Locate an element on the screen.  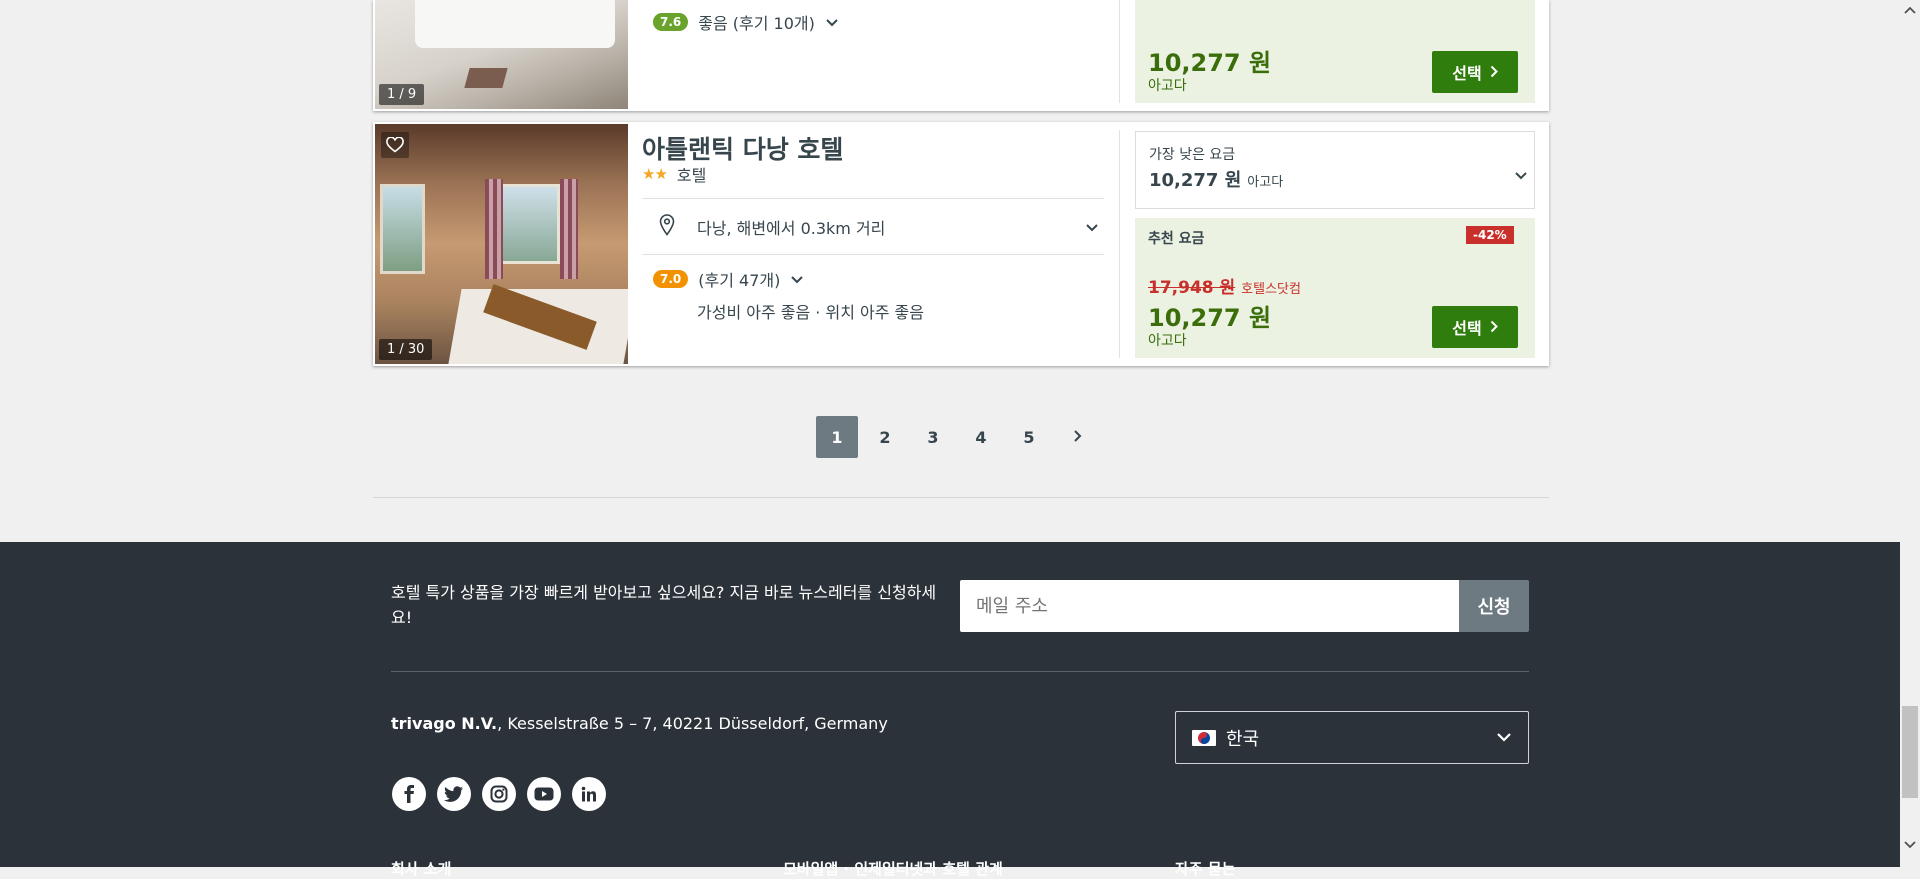
facebook-icon is located at coordinates (409, 794).